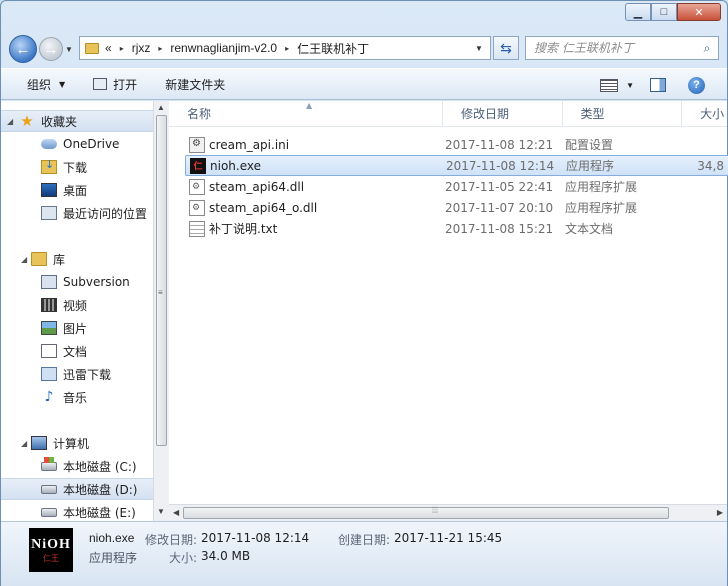 The width and height of the screenshot is (728, 586). Describe the element at coordinates (609, 85) in the screenshot. I see `change-view-icon` at that location.